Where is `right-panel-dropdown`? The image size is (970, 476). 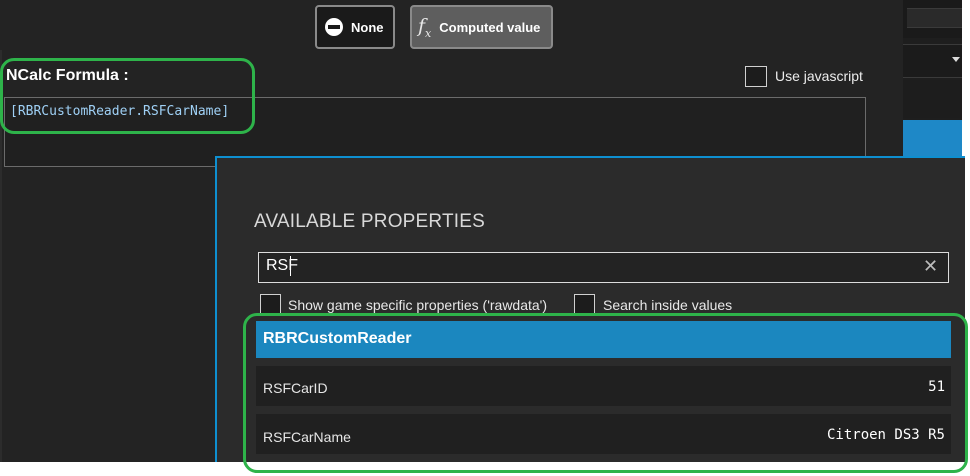
right-panel-dropdown is located at coordinates (932, 61).